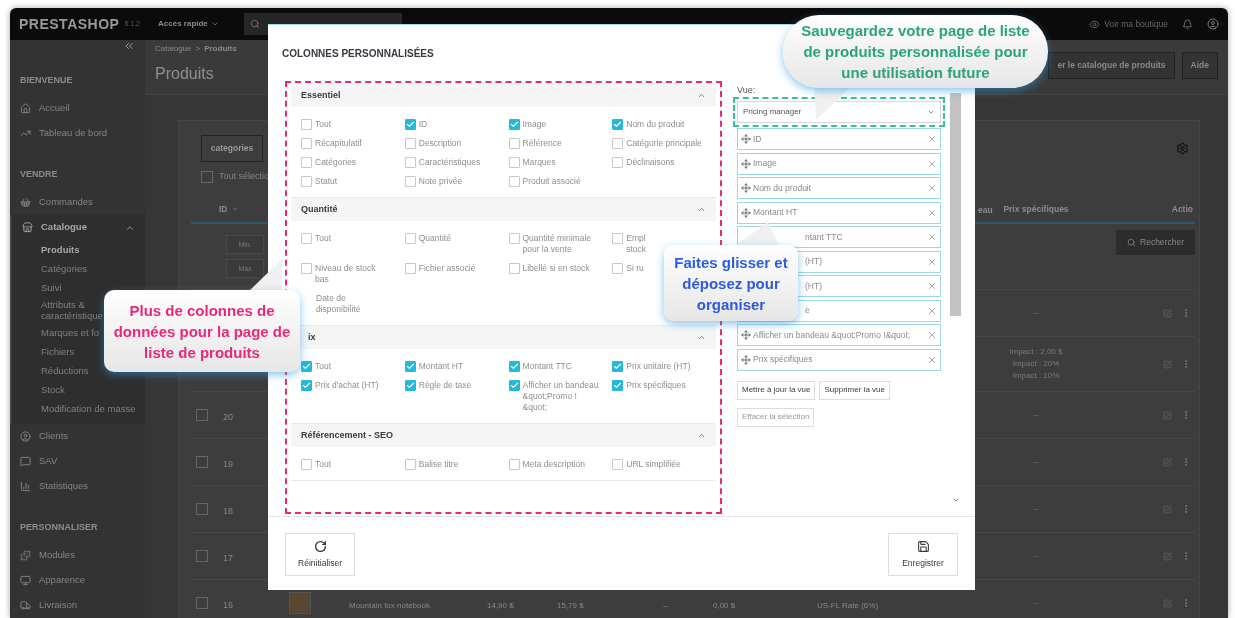  What do you see at coordinates (77, 108) in the screenshot?
I see `nav-item: Accueil` at bounding box center [77, 108].